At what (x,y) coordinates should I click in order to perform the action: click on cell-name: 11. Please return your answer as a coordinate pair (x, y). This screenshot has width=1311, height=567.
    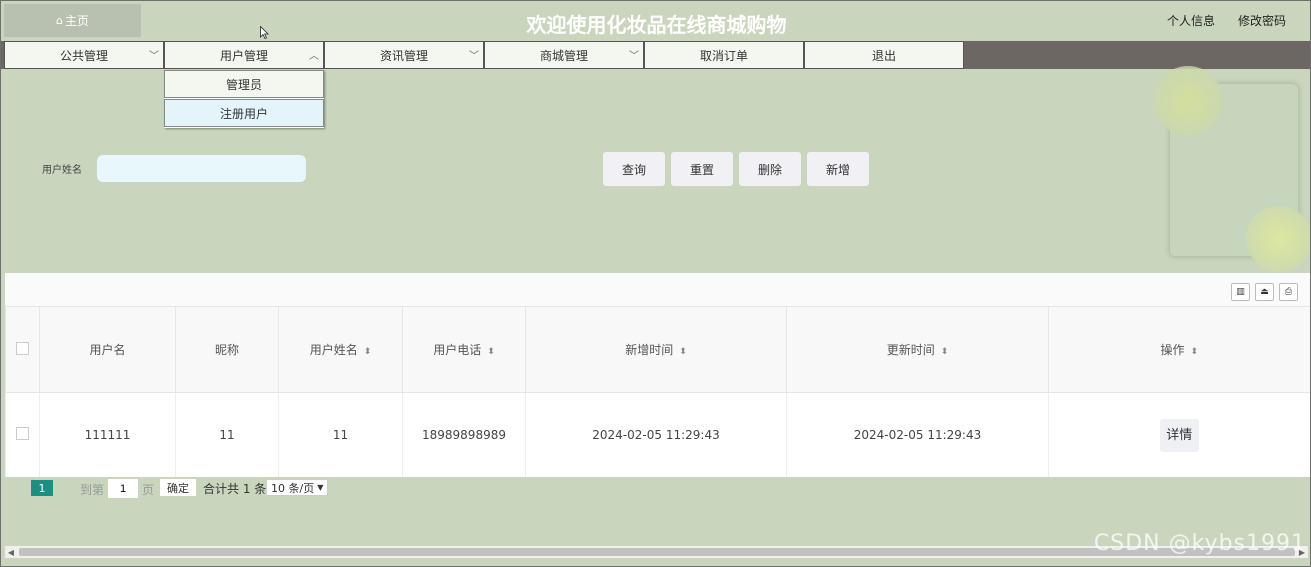
    Looking at the image, I should click on (340, 434).